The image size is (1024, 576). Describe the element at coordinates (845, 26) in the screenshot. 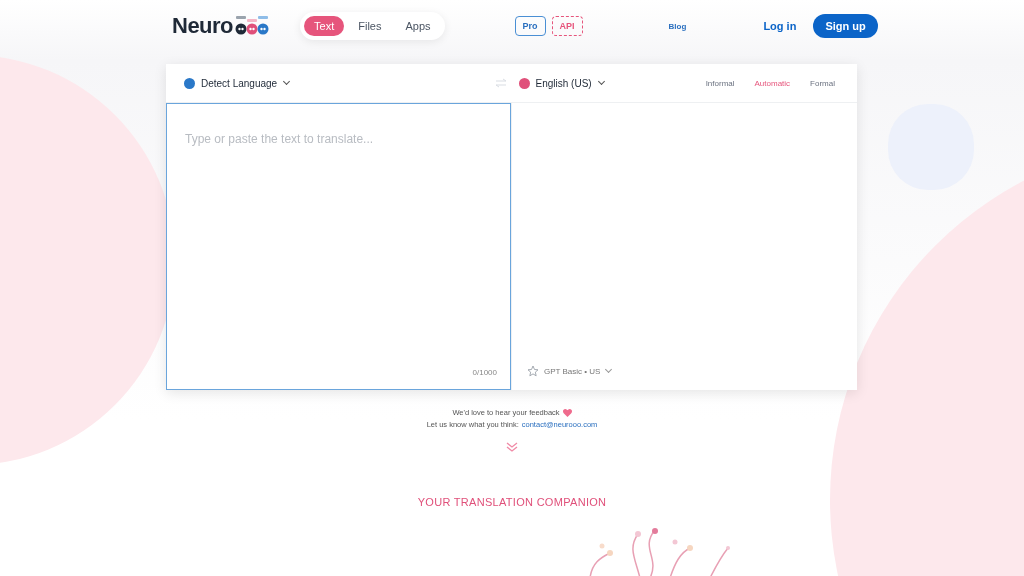

I see `signup-button: Sign up` at that location.